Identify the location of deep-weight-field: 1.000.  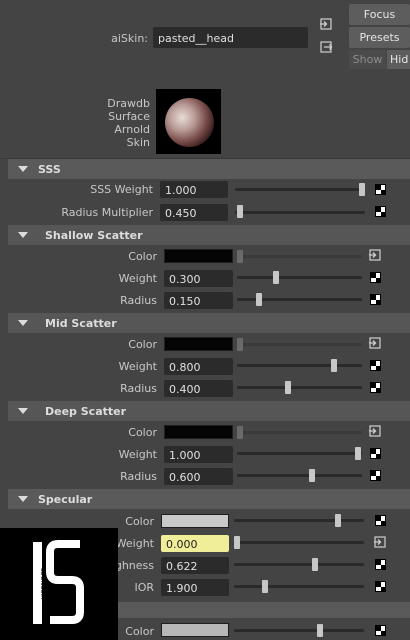
(198, 454).